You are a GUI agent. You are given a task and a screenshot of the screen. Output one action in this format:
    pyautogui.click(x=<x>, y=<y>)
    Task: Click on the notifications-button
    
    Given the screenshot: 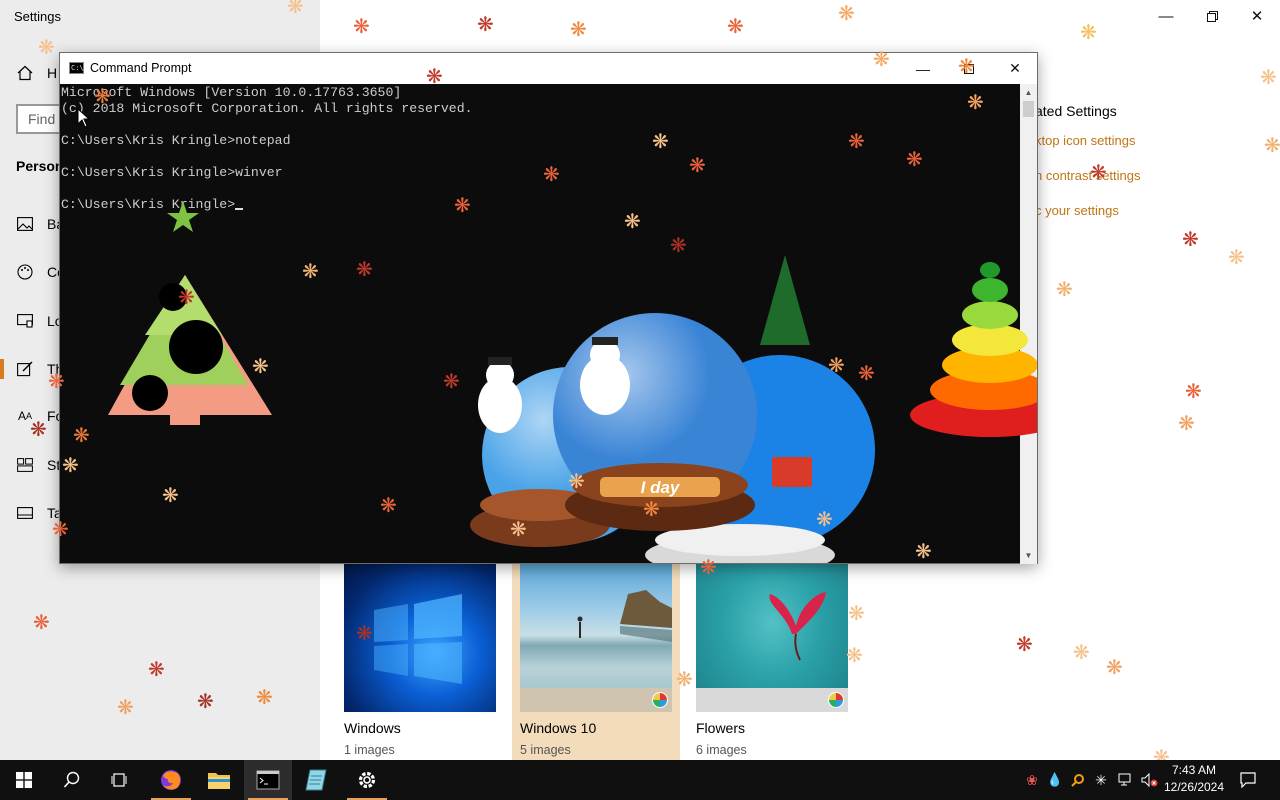 What is the action you would take?
    pyautogui.click(x=1248, y=780)
    